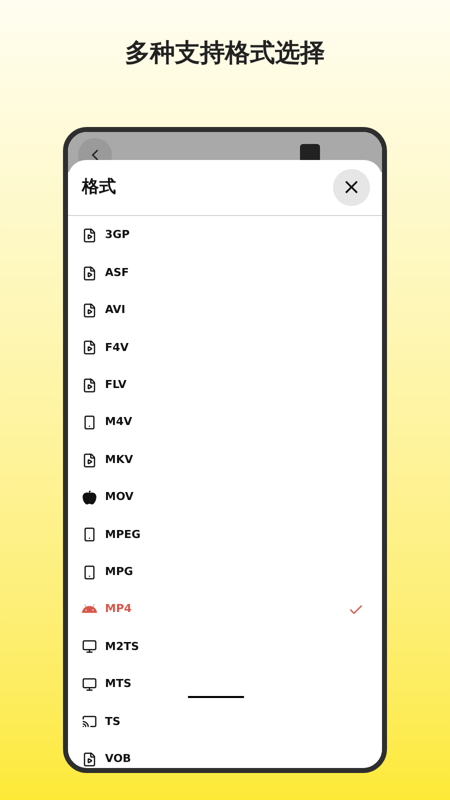  What do you see at coordinates (225, 273) in the screenshot?
I see `format-option: ASF` at bounding box center [225, 273].